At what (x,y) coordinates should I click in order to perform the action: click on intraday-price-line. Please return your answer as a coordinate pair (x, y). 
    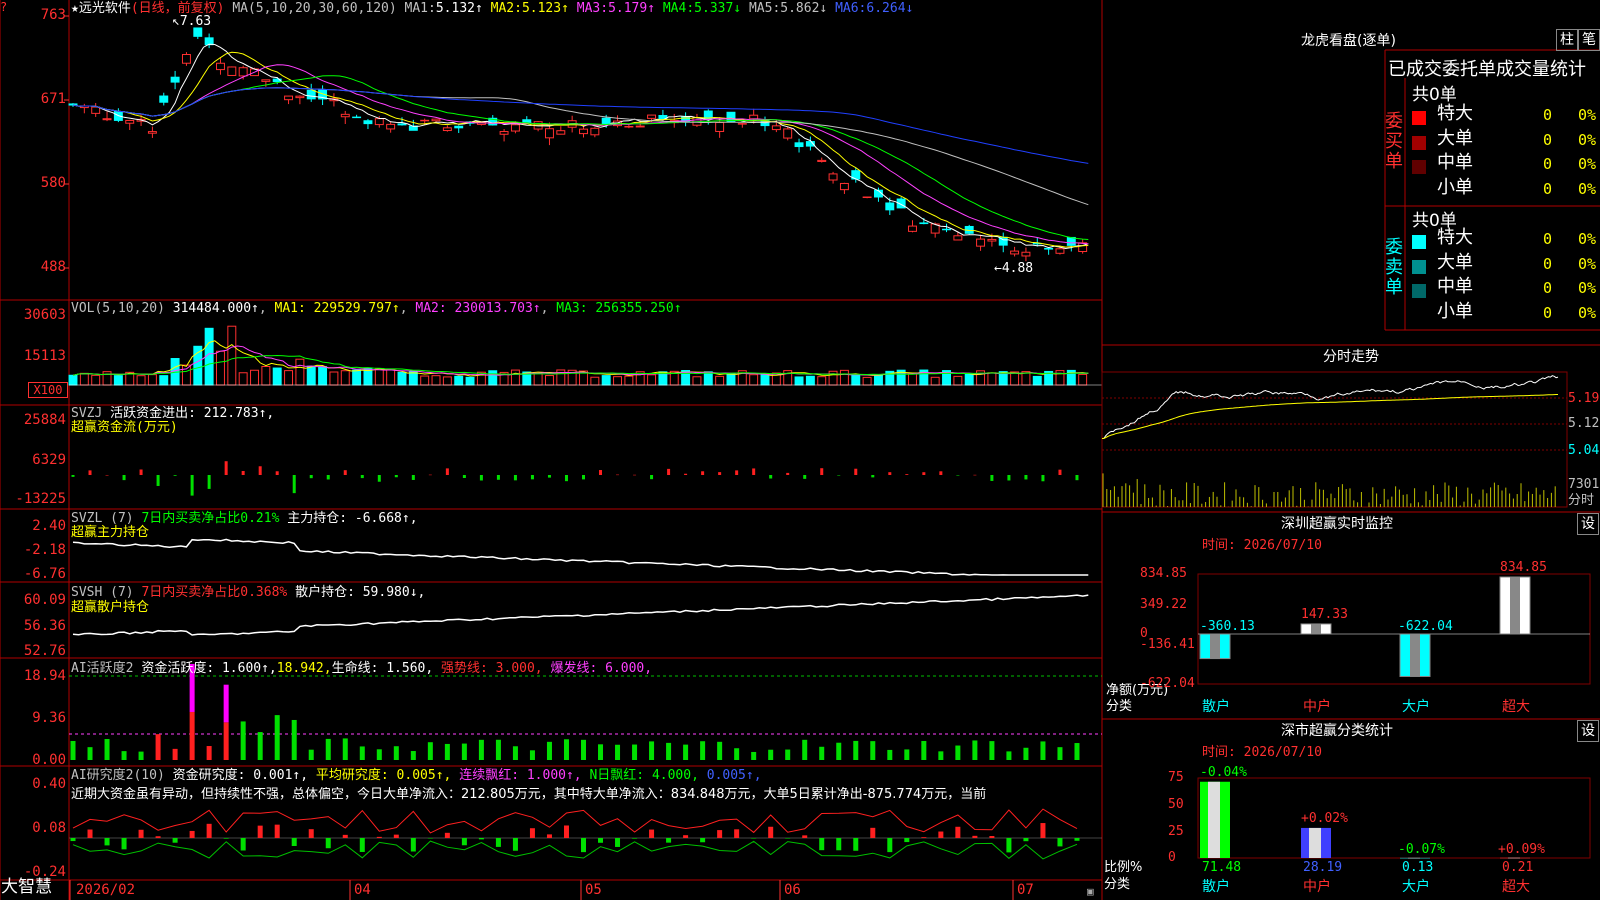
    Looking at the image, I should click on (1330, 407).